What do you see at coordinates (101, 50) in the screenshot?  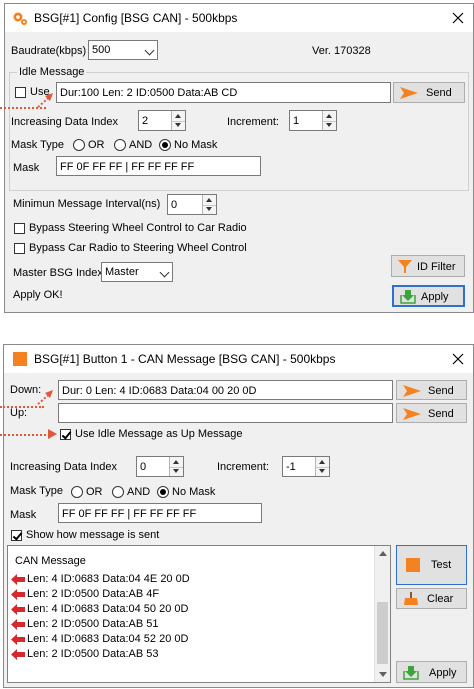 I see `baudrate-value: 500` at bounding box center [101, 50].